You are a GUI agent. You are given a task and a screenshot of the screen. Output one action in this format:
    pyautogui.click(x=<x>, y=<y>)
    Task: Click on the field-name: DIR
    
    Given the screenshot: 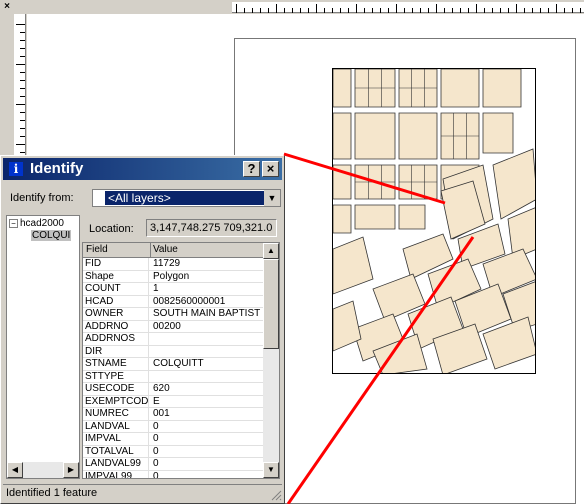 What is the action you would take?
    pyautogui.click(x=117, y=351)
    